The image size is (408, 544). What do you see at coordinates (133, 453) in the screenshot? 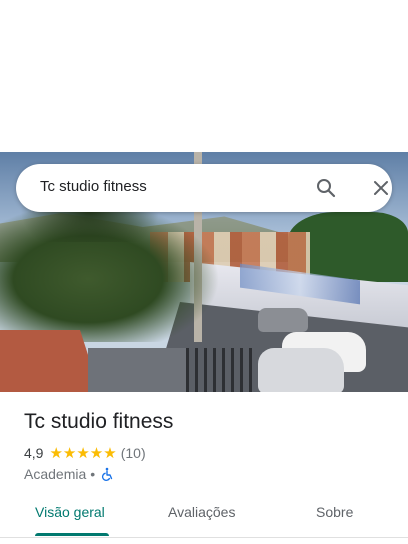
I see `review-count: (10)` at bounding box center [133, 453].